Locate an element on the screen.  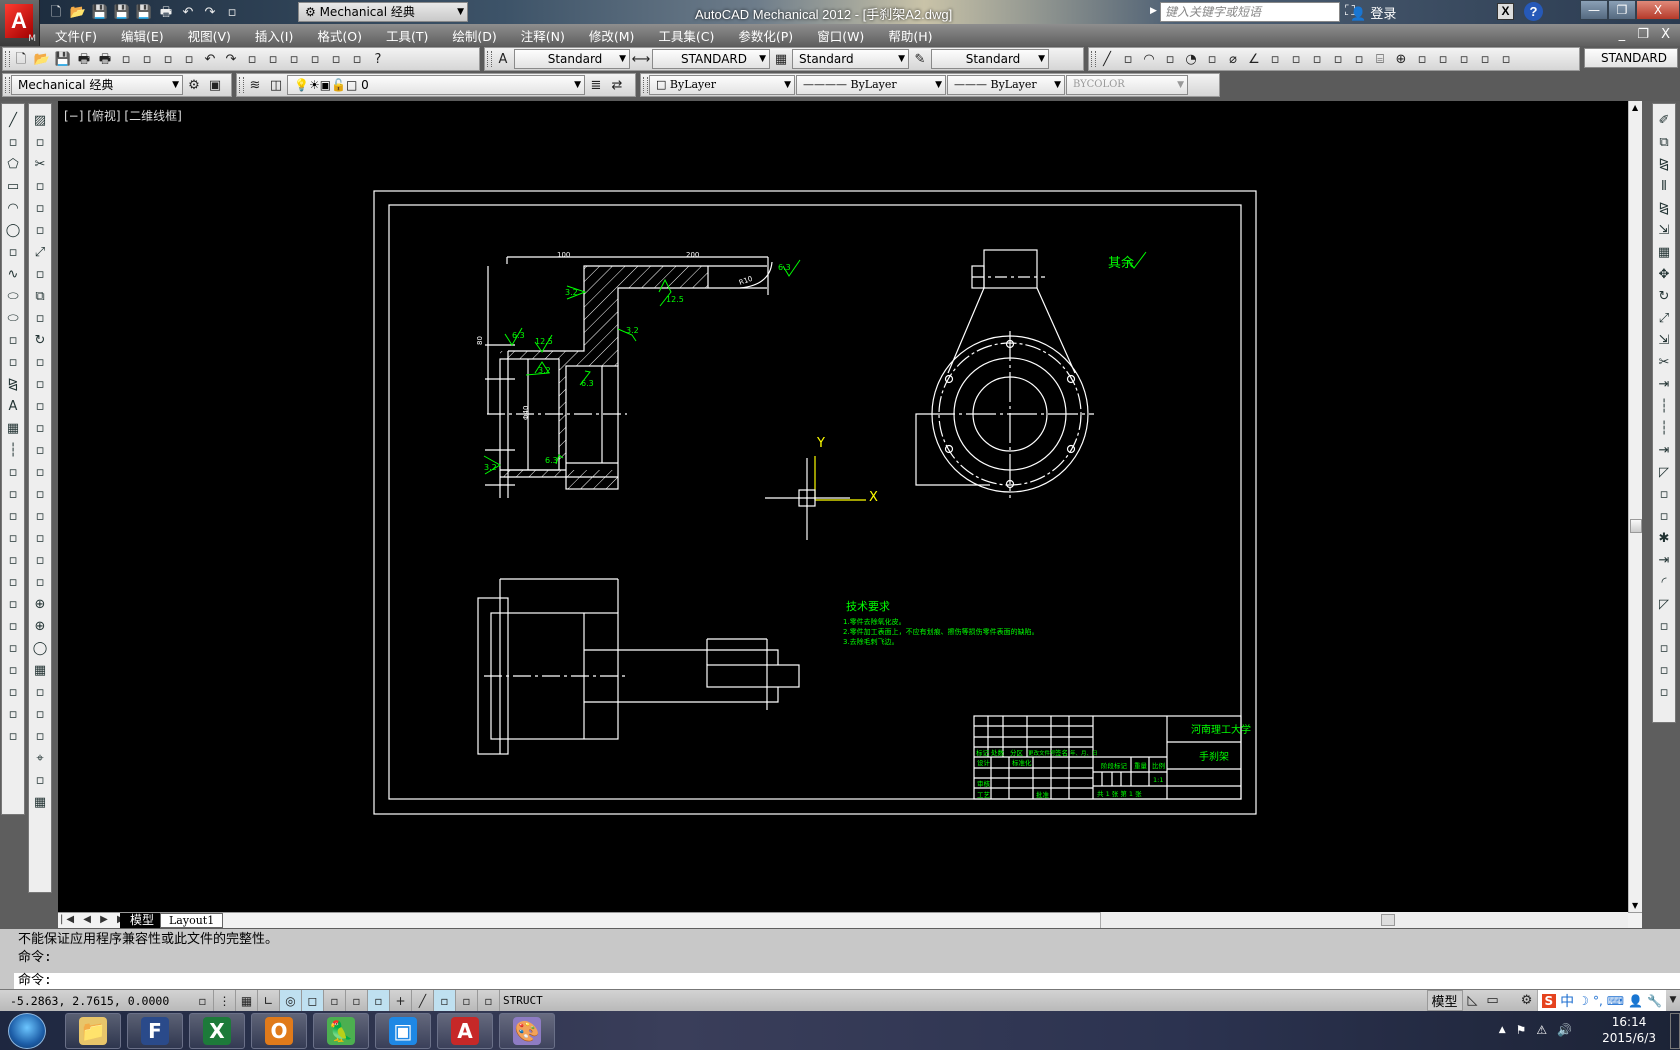
drafting-toggles: ▫ ⋮ ▦ ∟ ◎ ◻ ▫ ▫ ▫ + ╱ ▫ ▫ ▫ STRUCT is located at coordinates (369, 1000).